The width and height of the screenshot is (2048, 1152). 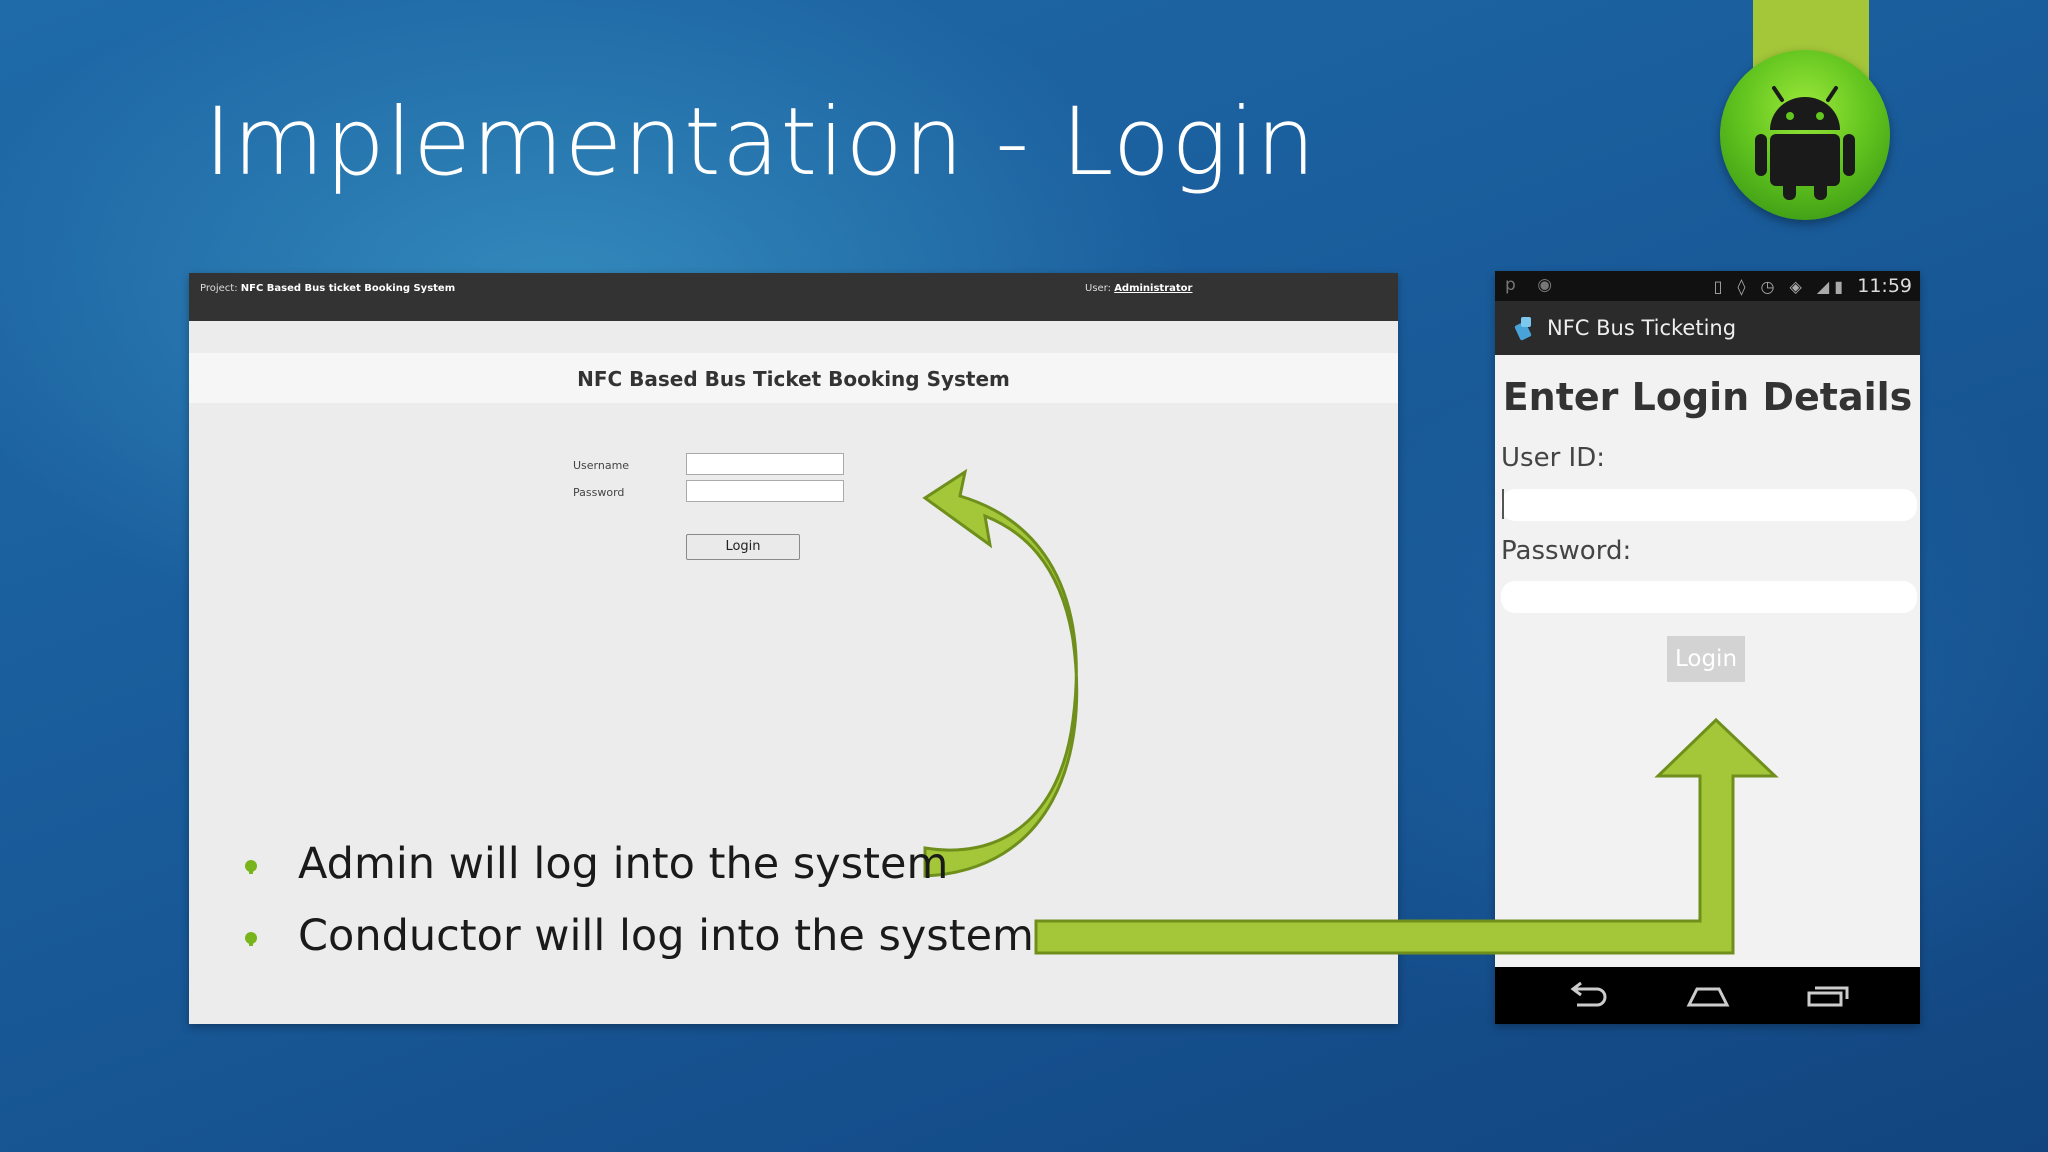 I want to click on userid-input, so click(x=1709, y=505).